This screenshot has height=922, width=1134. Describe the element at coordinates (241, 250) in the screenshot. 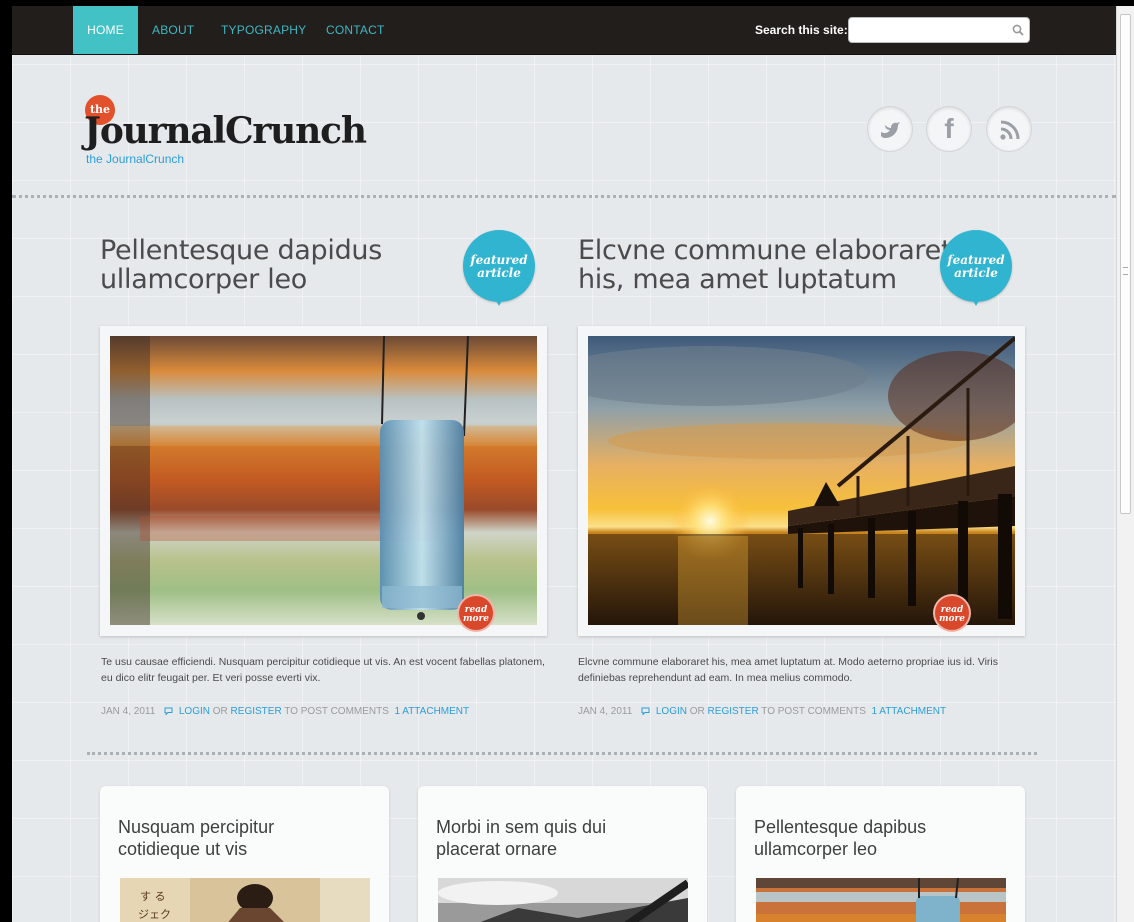

I see `featured-title-1-line1: Pellentesque dapidus` at that location.